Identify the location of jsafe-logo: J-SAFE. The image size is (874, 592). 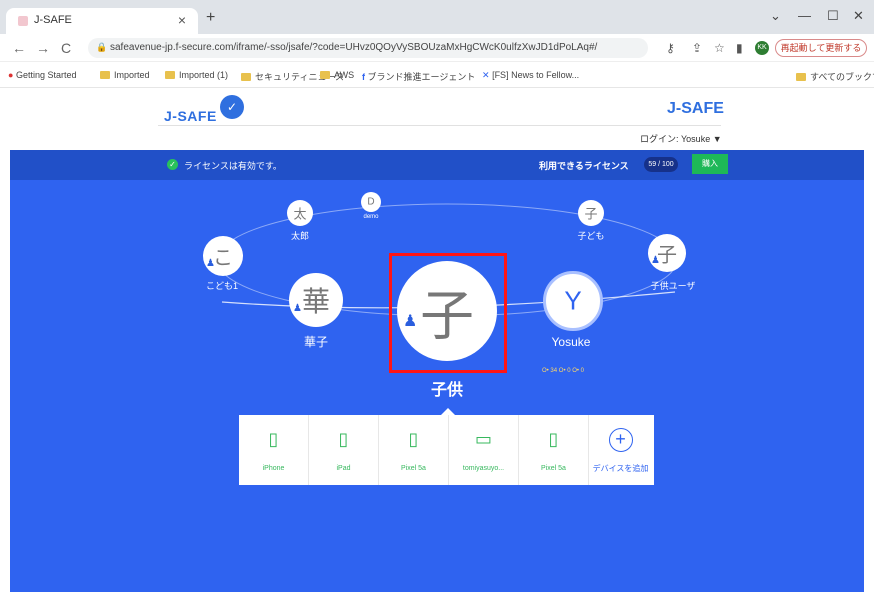
(190, 116).